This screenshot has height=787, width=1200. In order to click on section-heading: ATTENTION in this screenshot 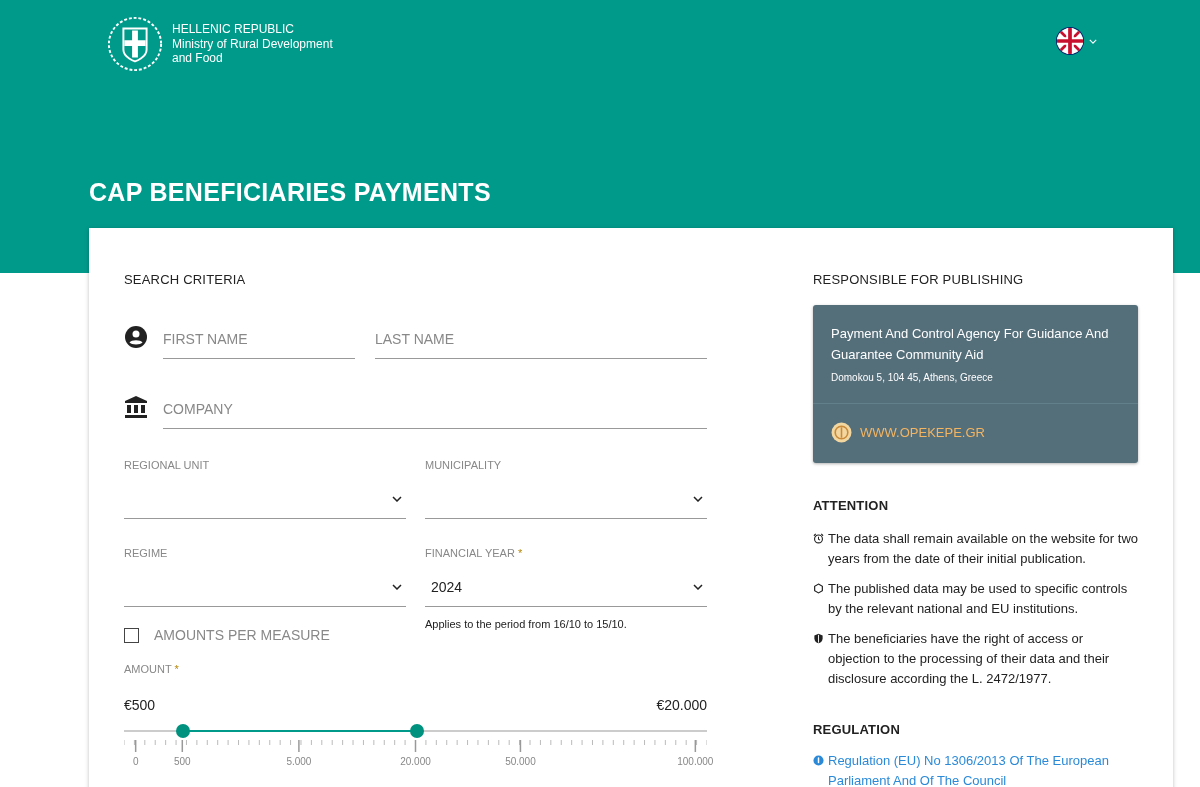, I will do `click(851, 505)`.